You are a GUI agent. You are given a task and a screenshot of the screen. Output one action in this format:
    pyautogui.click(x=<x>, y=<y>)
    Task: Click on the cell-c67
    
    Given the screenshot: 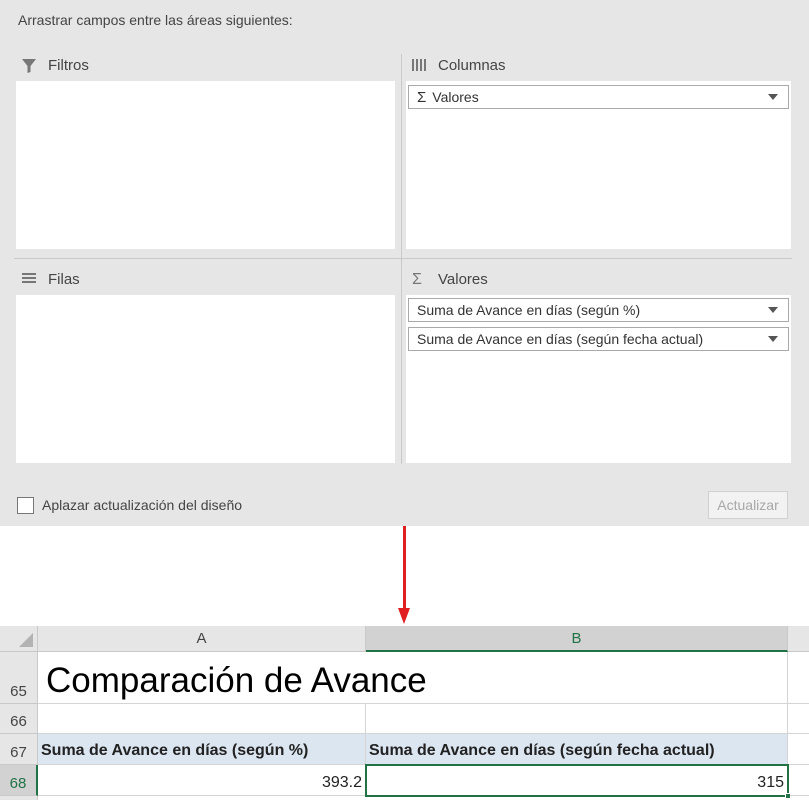 What is the action you would take?
    pyautogui.click(x=798, y=749)
    